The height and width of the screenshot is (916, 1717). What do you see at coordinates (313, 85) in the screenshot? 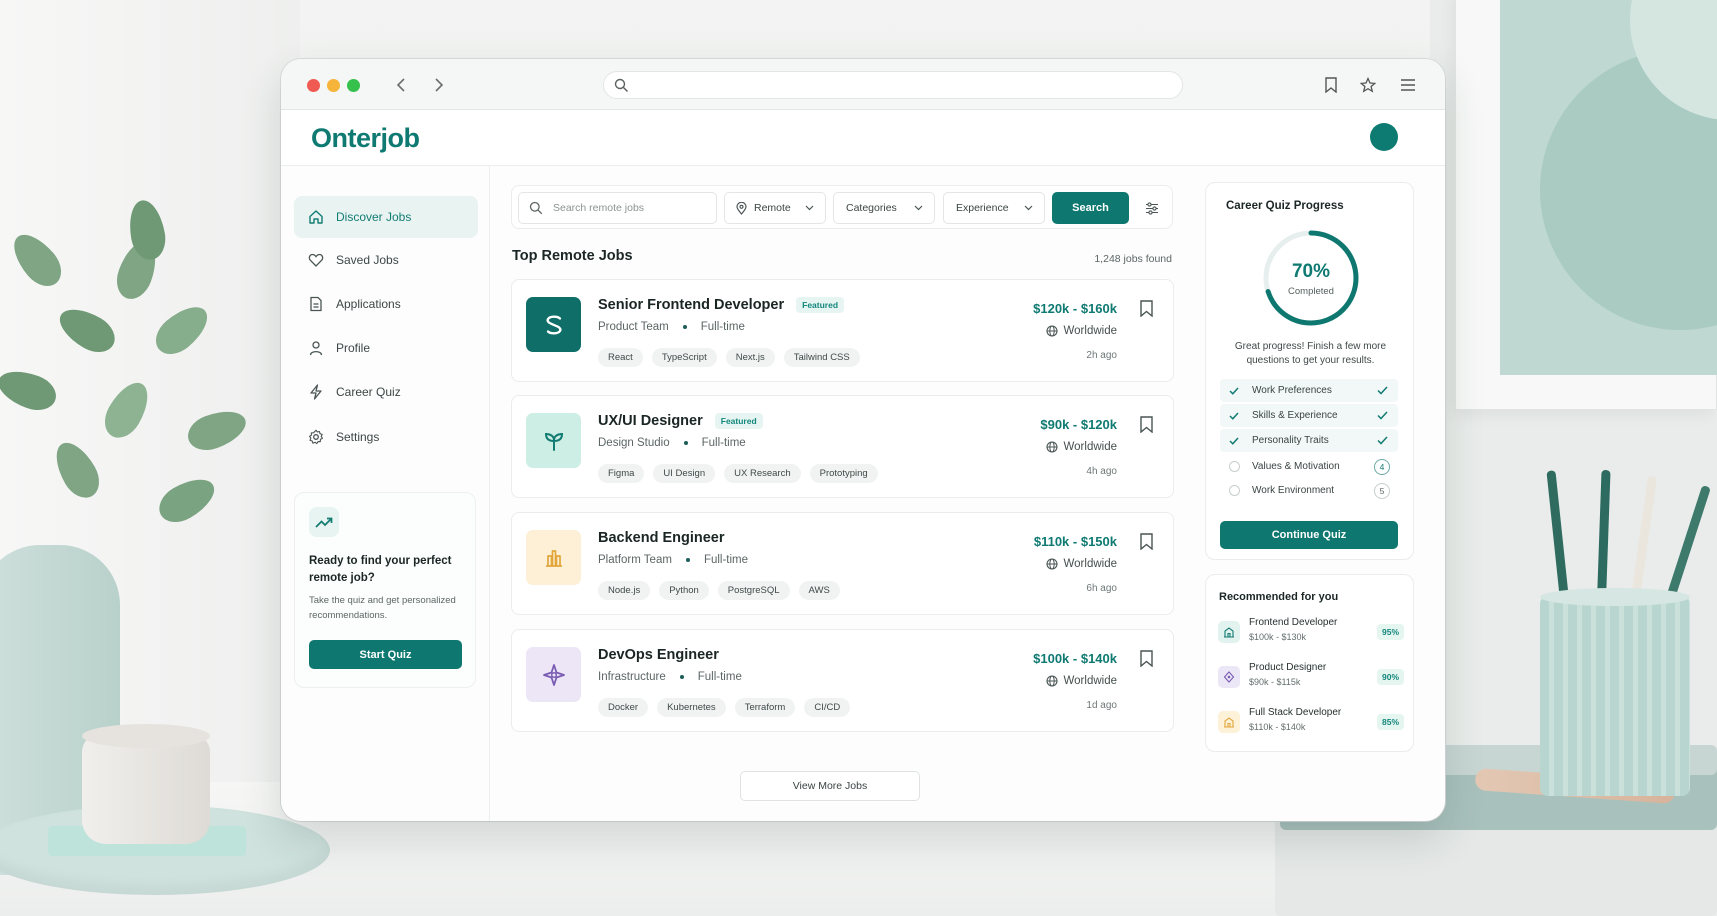
I see `close-window-button` at bounding box center [313, 85].